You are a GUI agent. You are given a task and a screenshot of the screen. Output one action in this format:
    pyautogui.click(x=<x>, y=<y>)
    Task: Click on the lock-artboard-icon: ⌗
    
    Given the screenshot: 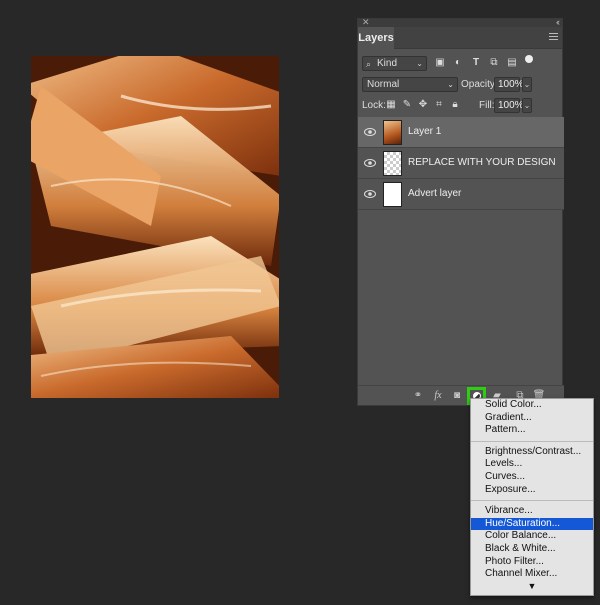 What is the action you would take?
    pyautogui.click(x=439, y=105)
    